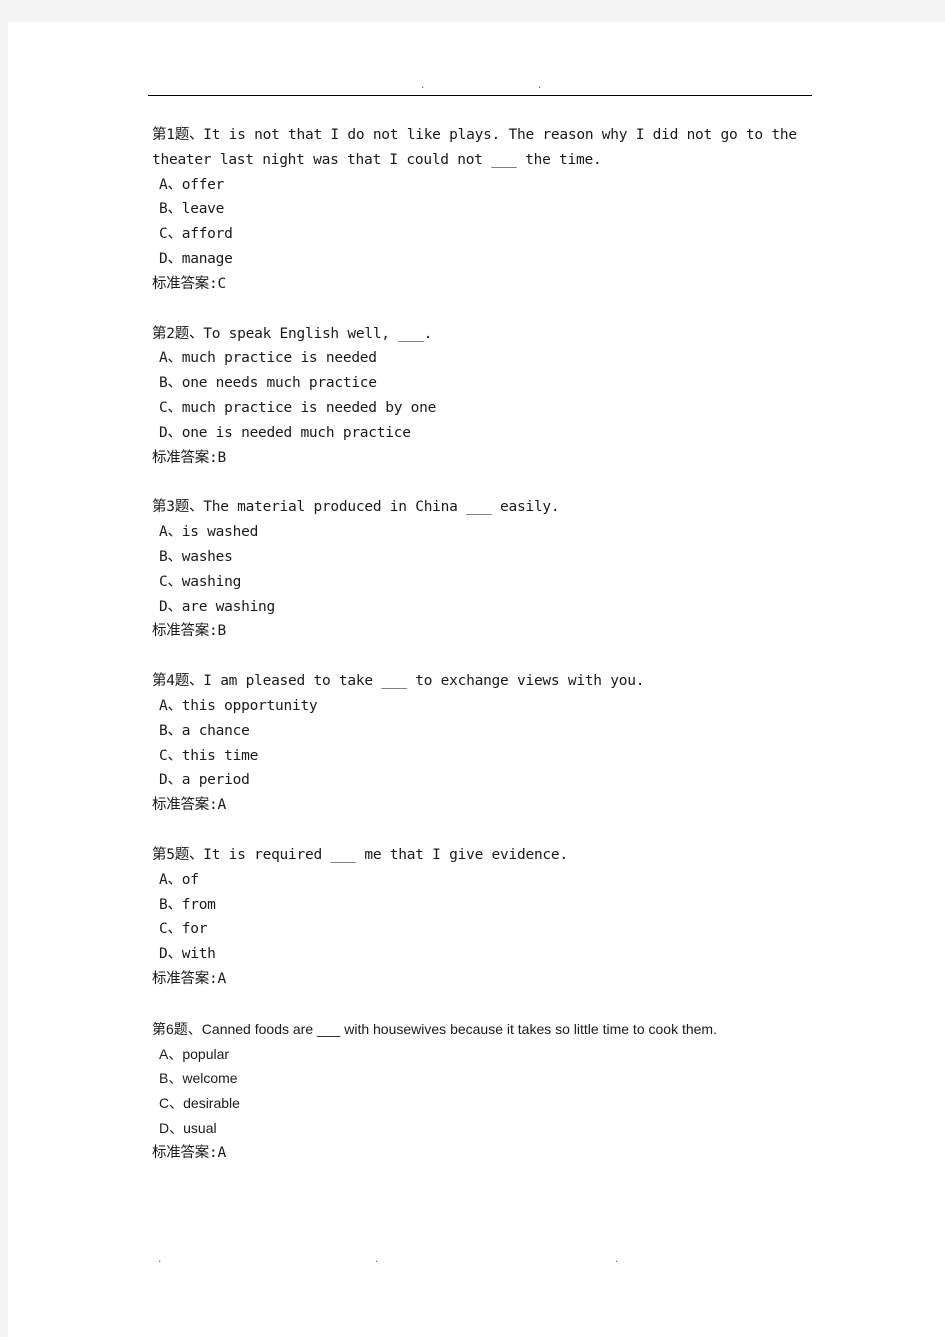  What do you see at coordinates (178, 135) in the screenshot?
I see `question-number: 第1题、` at bounding box center [178, 135].